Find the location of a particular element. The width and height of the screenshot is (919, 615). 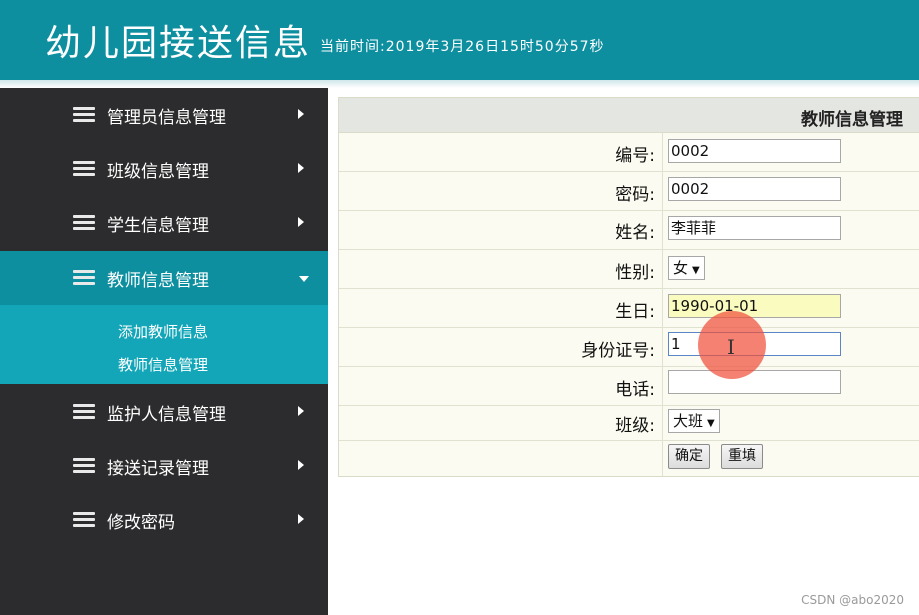

panel-header: 教师信息管理 is located at coordinates (629, 115).